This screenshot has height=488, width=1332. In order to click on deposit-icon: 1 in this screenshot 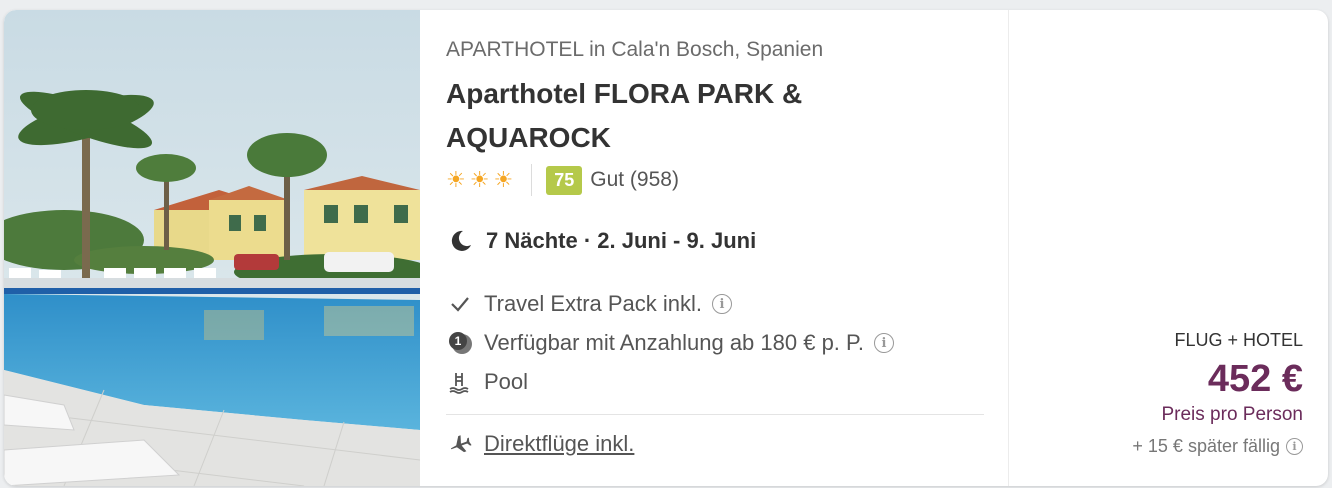, I will do `click(460, 343)`.